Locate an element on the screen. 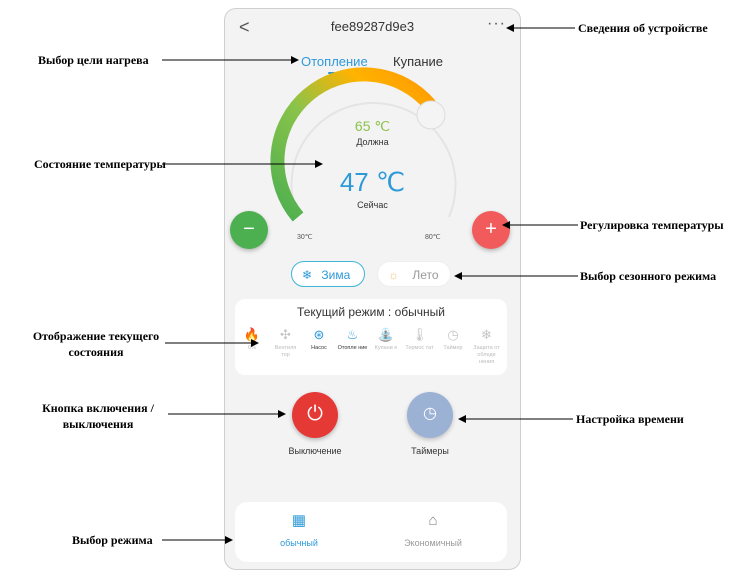  mode-status-label: Термос тат is located at coordinates (419, 348).